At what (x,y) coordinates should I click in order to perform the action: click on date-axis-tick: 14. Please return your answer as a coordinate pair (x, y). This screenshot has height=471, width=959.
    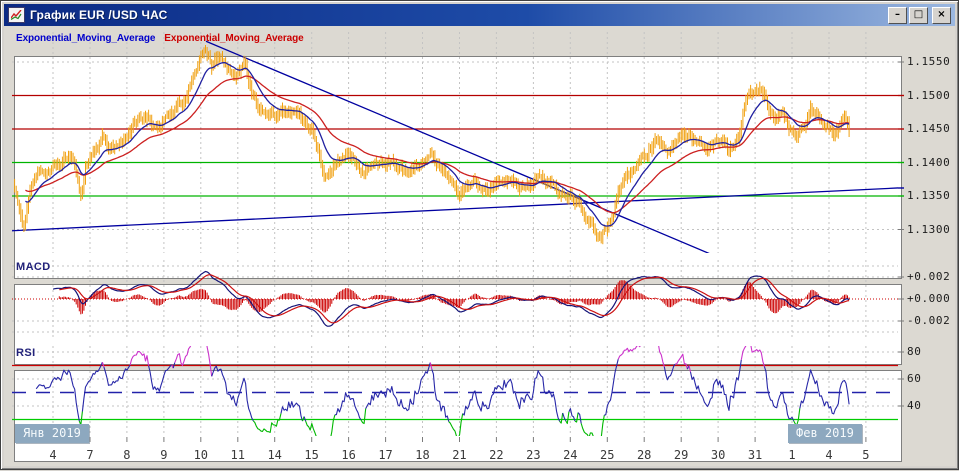
    Looking at the image, I should click on (275, 455).